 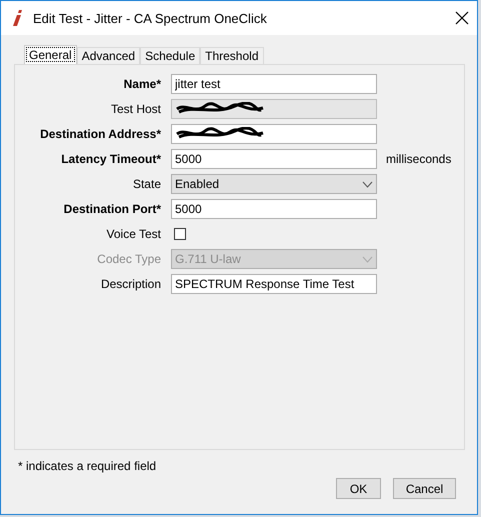 I want to click on window-title: Edit Test - Jitter - CA Spectrum OneClick, so click(x=150, y=18).